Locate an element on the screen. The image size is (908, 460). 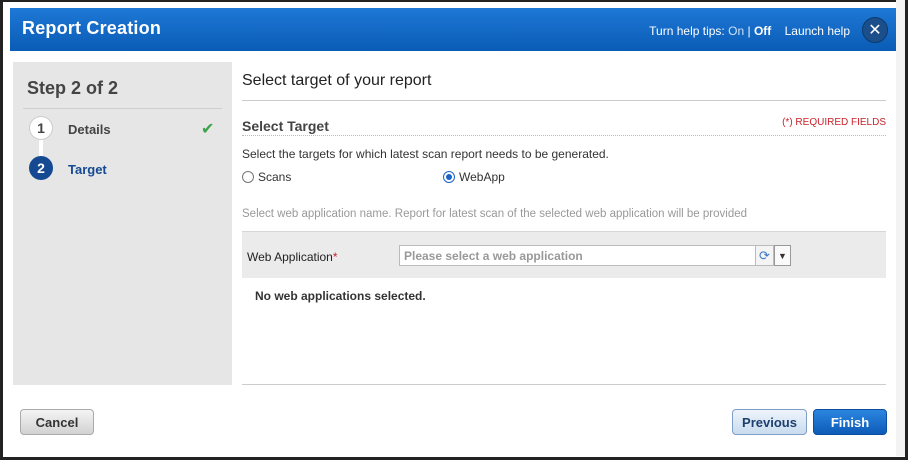
page-heading: Select target of your report is located at coordinates (337, 80).